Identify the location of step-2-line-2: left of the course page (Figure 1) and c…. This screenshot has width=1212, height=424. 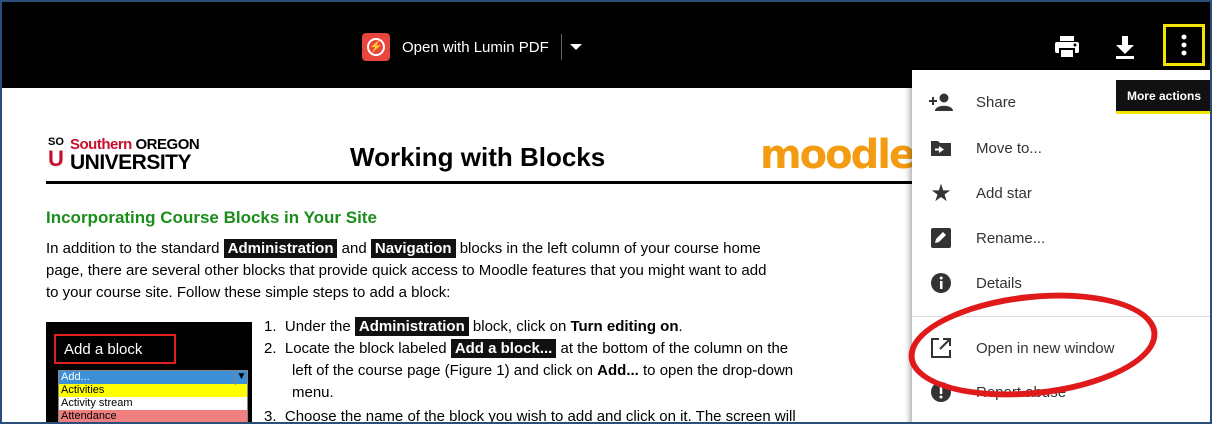
(543, 370).